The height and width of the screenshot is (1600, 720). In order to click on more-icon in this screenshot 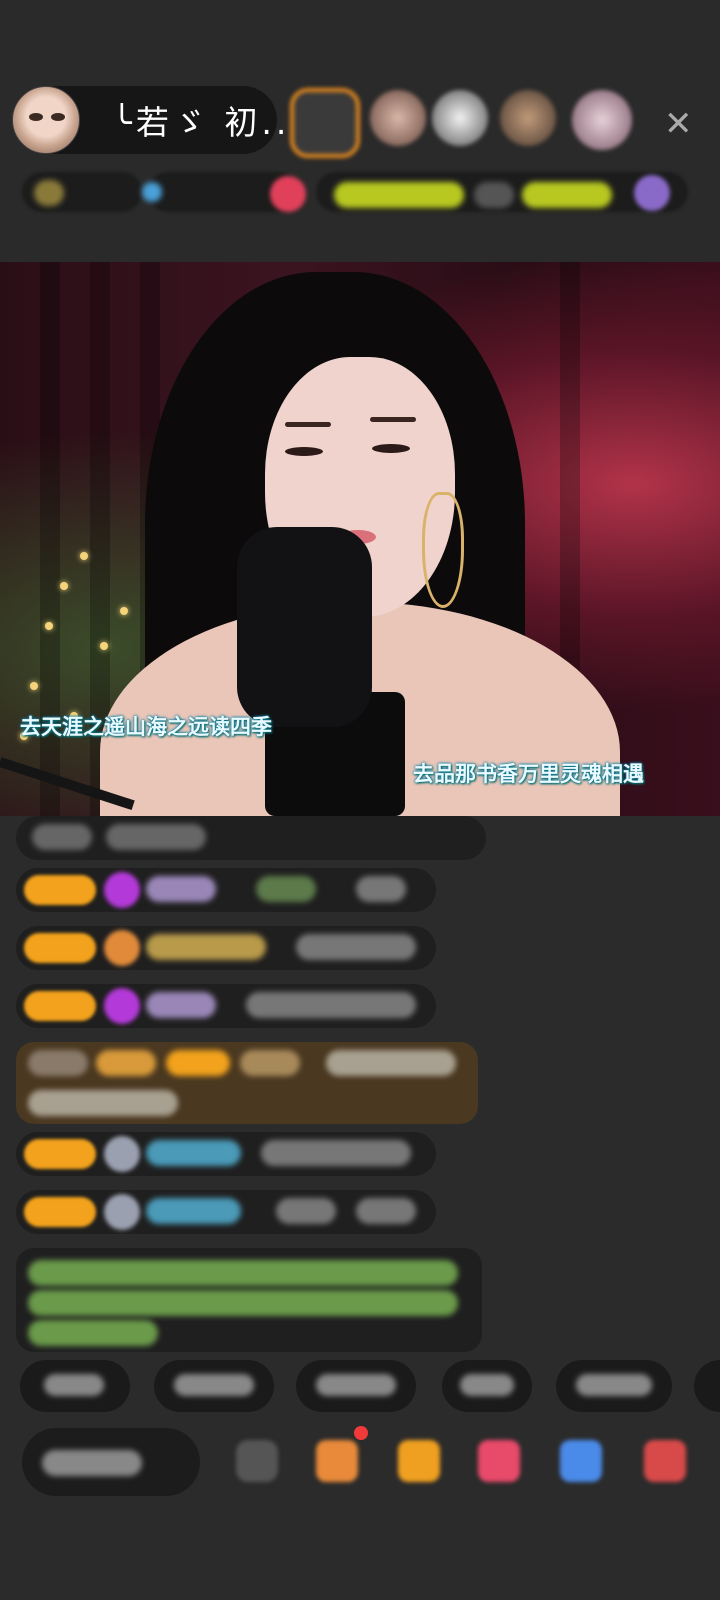, I will do `click(665, 1461)`.